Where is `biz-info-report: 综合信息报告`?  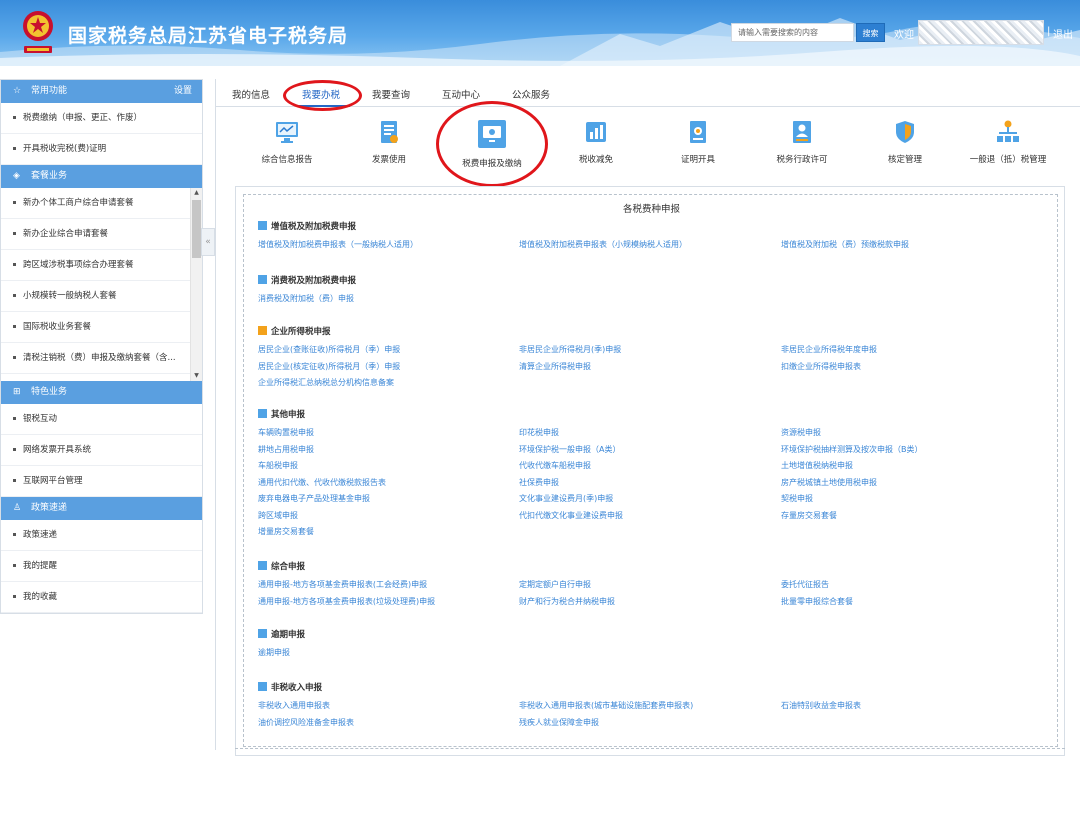
biz-info-report: 综合信息报告 is located at coordinates (287, 142).